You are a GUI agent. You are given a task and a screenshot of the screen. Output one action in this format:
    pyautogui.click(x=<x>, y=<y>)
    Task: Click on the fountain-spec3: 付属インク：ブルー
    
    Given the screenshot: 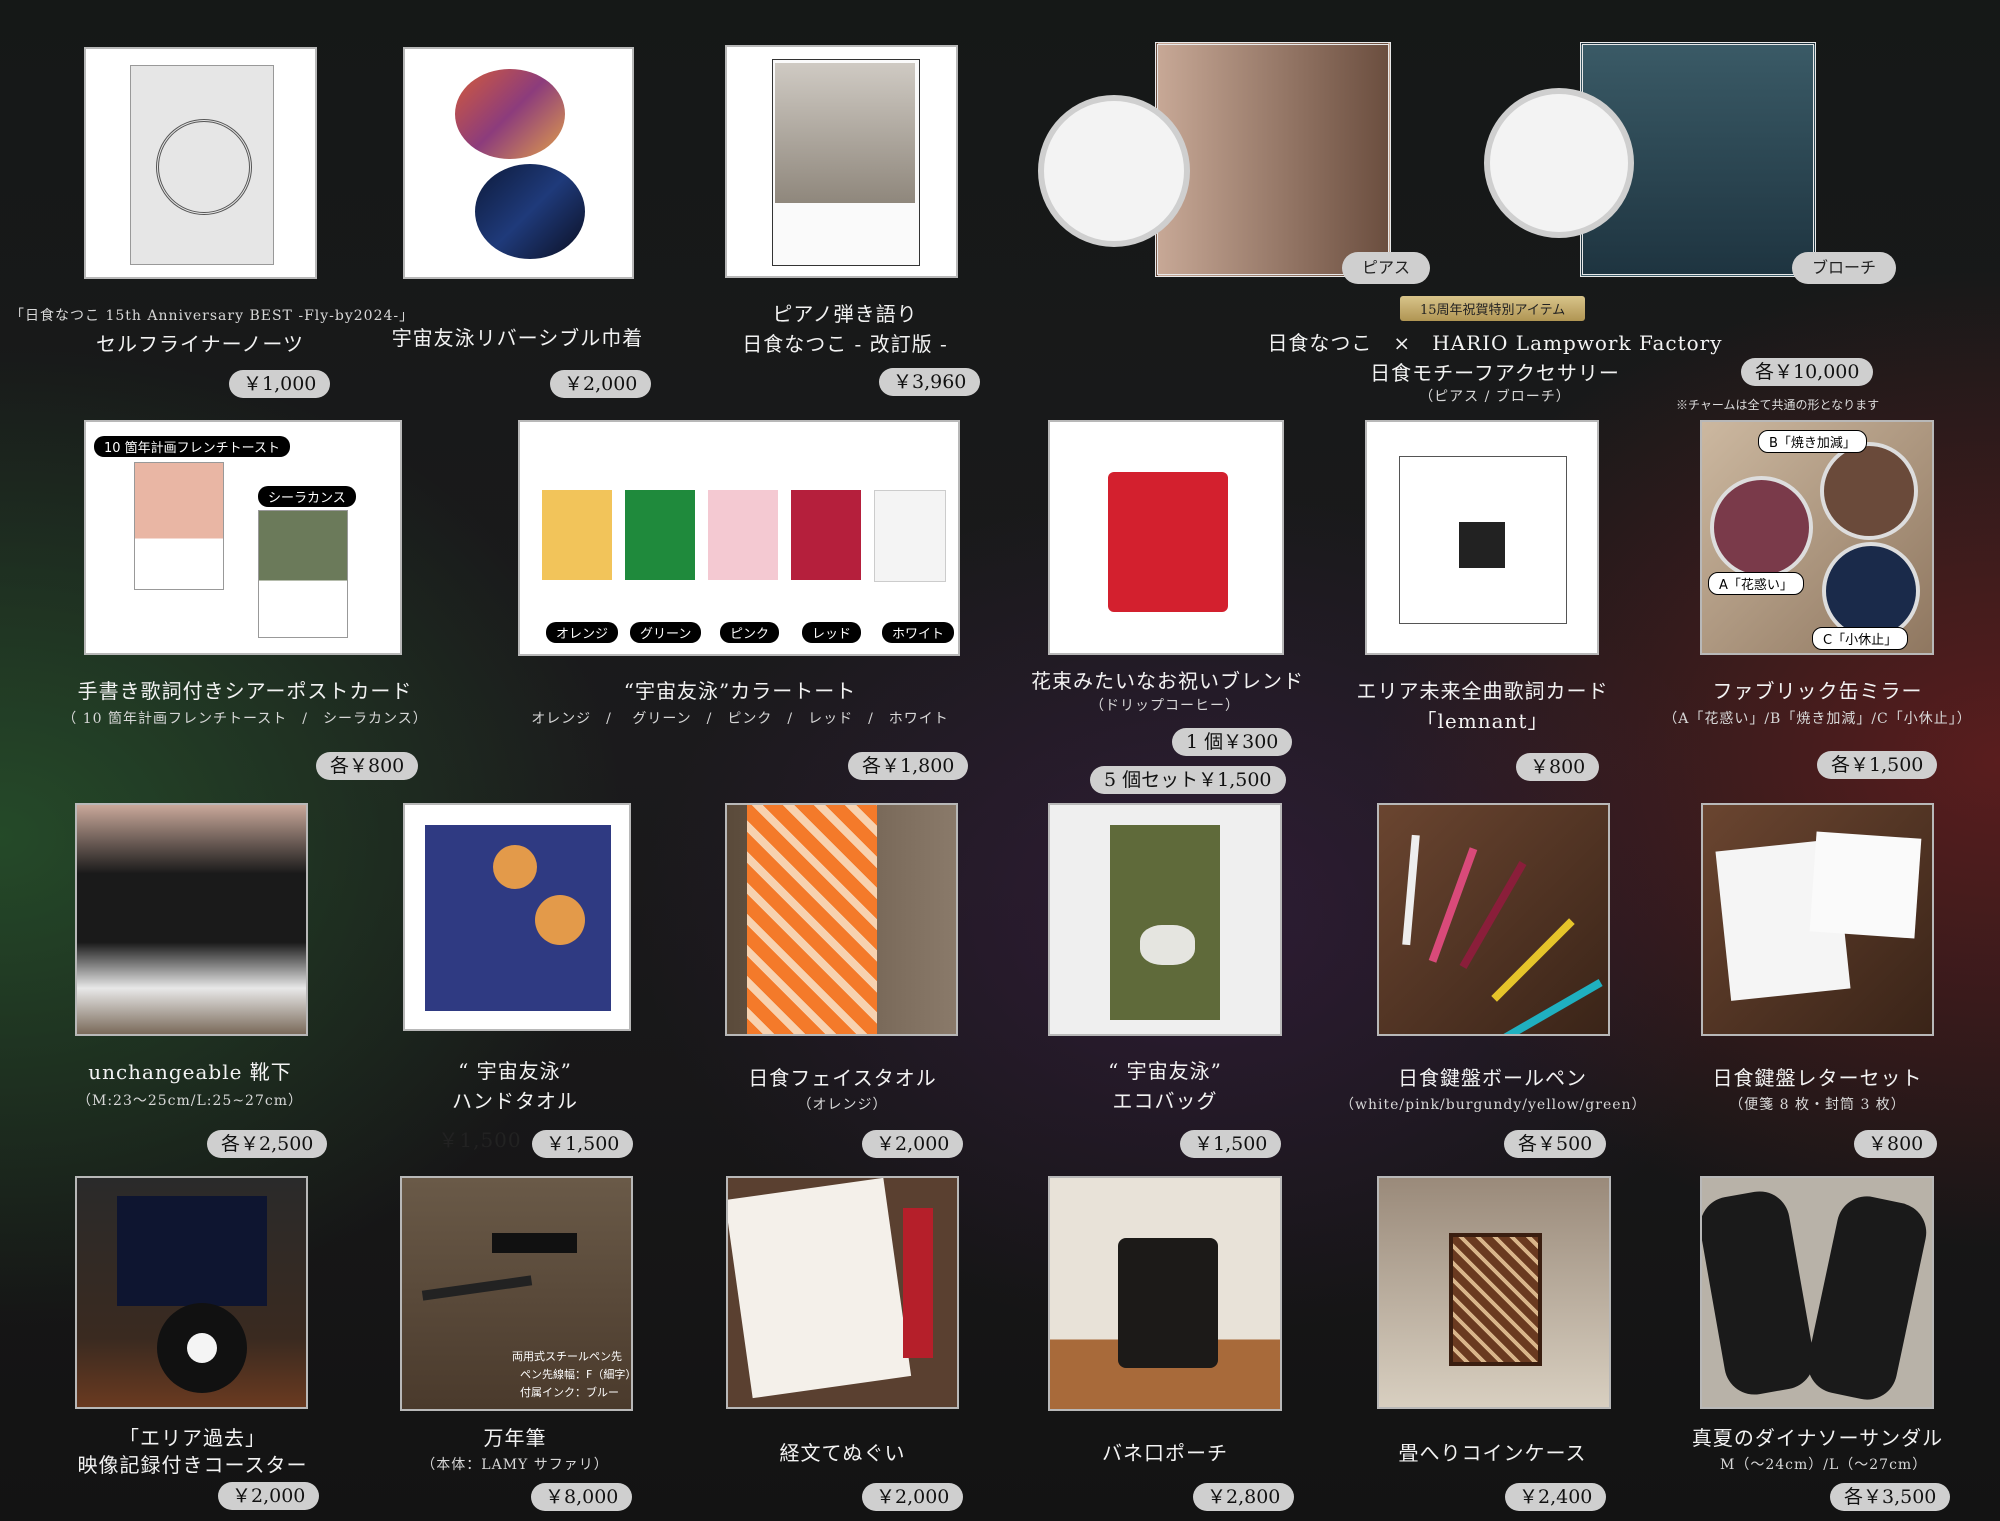 What is the action you would take?
    pyautogui.click(x=569, y=1392)
    